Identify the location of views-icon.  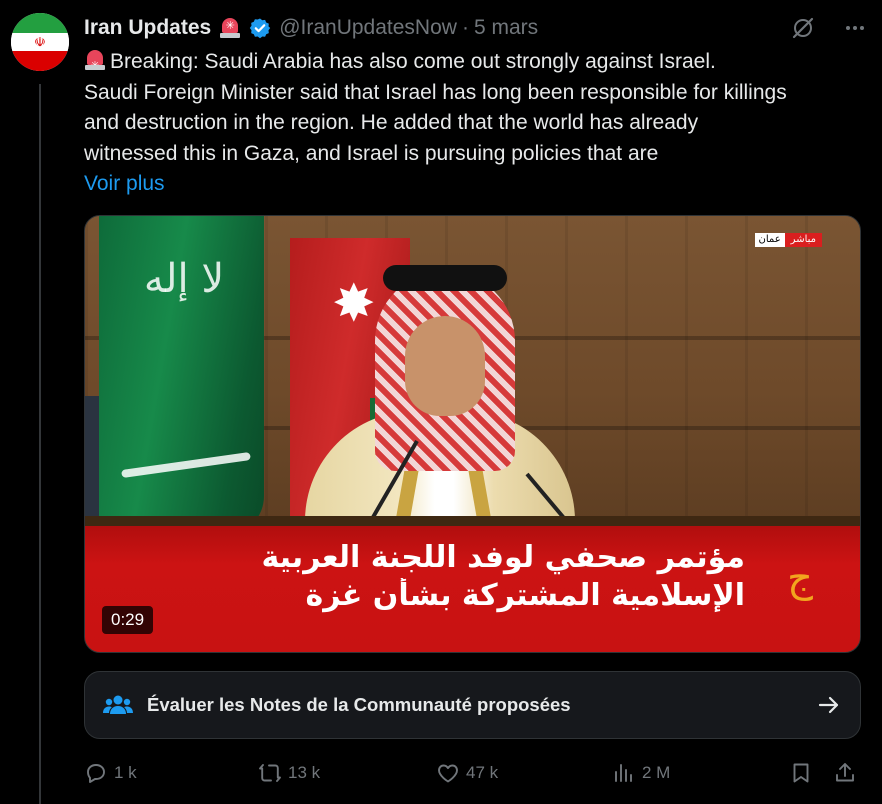
(623, 773).